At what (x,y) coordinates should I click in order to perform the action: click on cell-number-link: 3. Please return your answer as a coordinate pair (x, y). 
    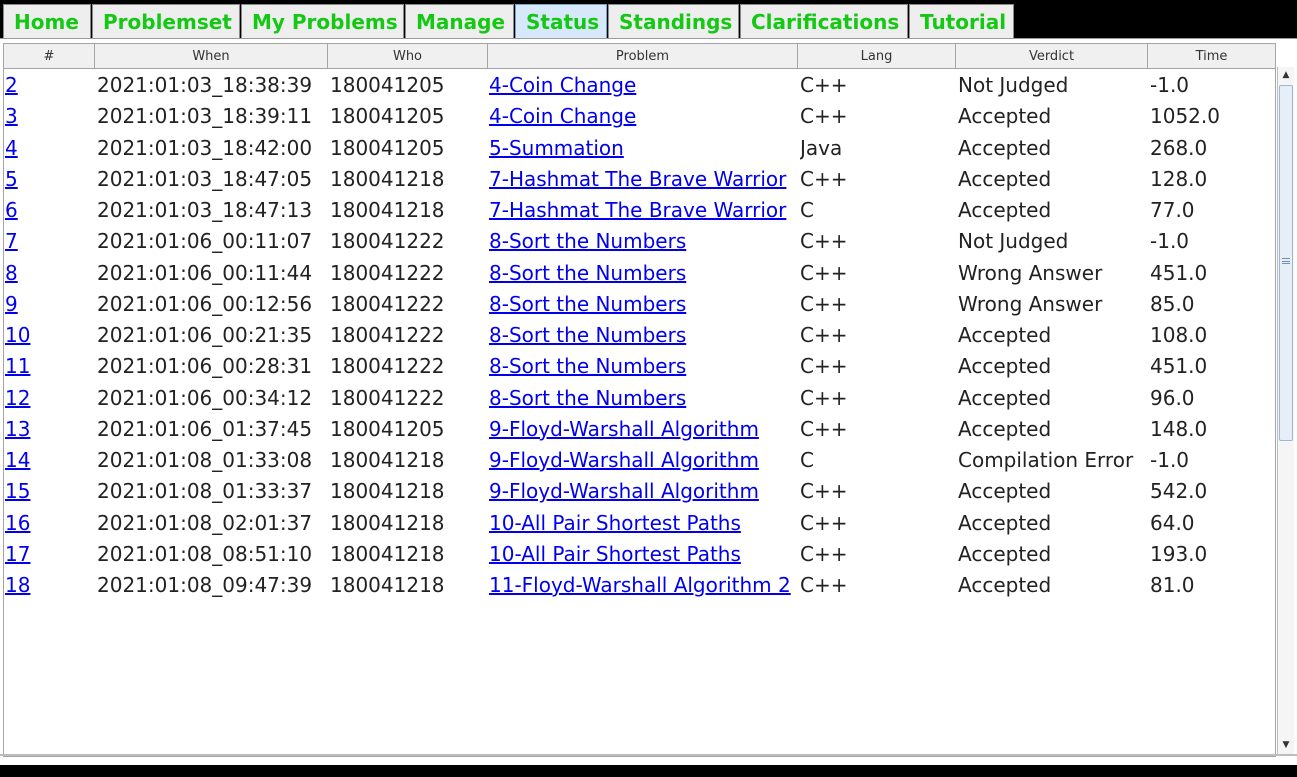
    Looking at the image, I should click on (49, 115).